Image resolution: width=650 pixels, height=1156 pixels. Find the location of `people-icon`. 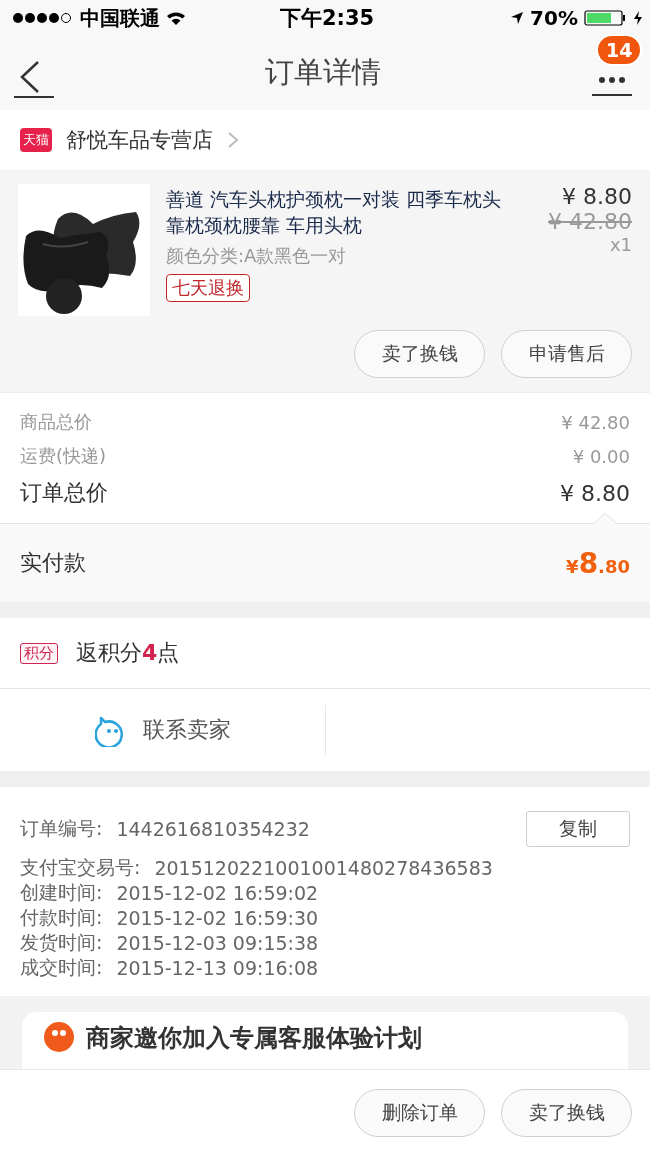

people-icon is located at coordinates (59, 1037).